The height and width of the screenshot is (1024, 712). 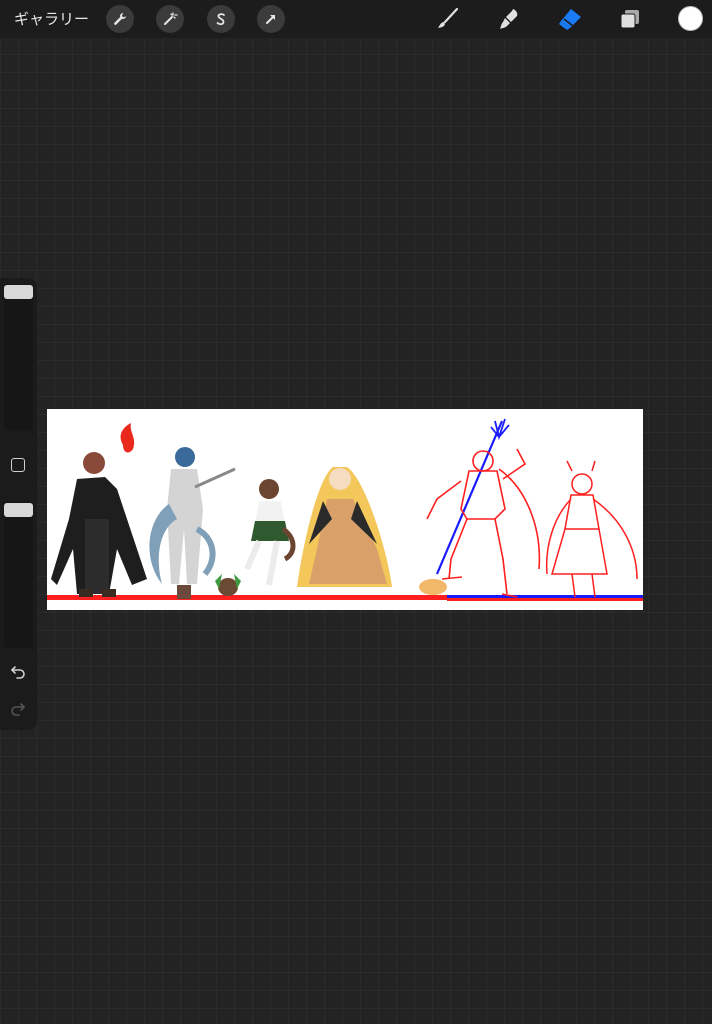 I want to click on opacity-slider, so click(x=18, y=575).